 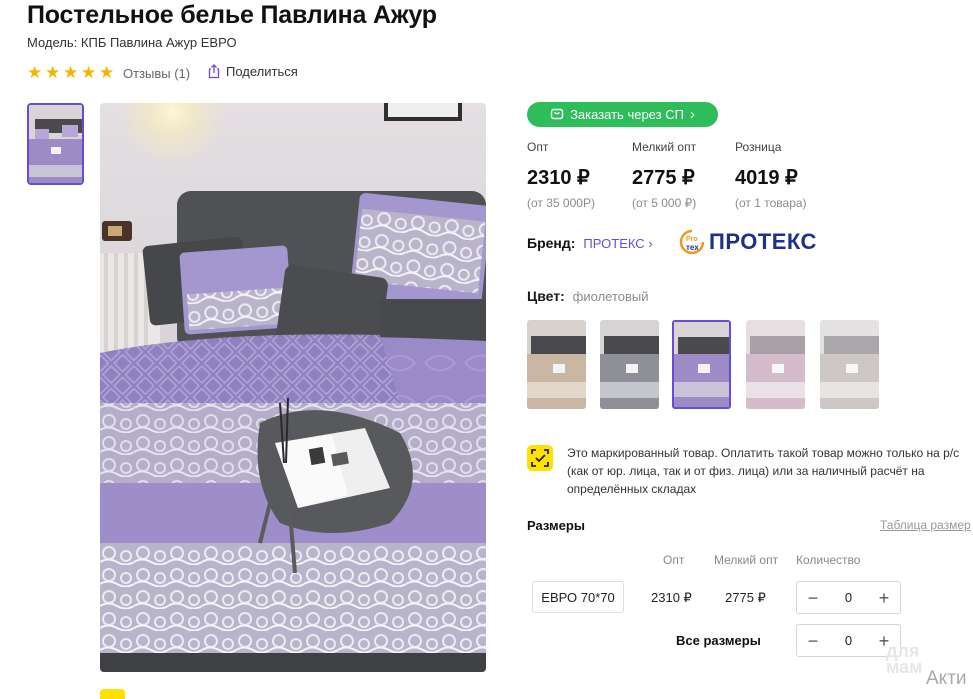 I want to click on color-swatch-beige, so click(x=556, y=364).